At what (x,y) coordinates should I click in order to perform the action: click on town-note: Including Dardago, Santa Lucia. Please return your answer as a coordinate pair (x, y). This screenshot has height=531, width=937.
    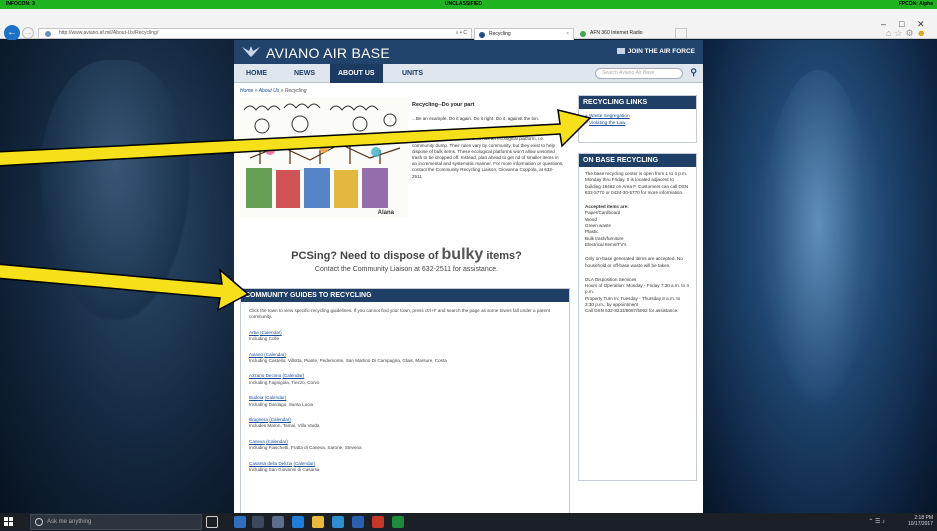
    Looking at the image, I should click on (281, 404).